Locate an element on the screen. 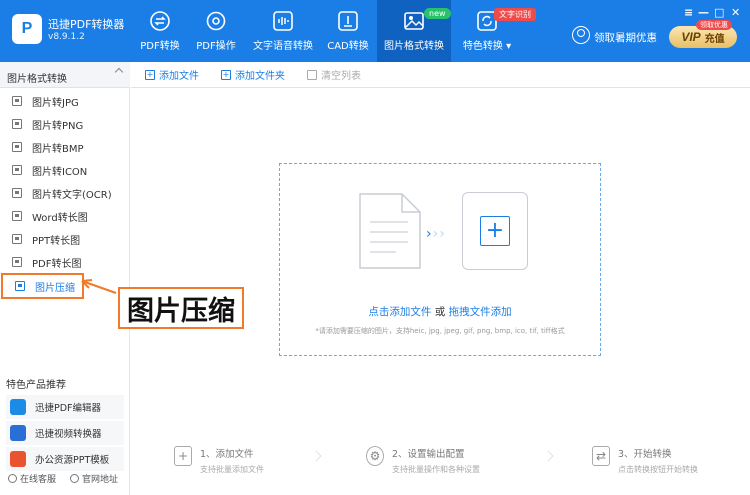 The image size is (750, 495). sidebar-item-icon: 图片转ICON is located at coordinates (65, 170).